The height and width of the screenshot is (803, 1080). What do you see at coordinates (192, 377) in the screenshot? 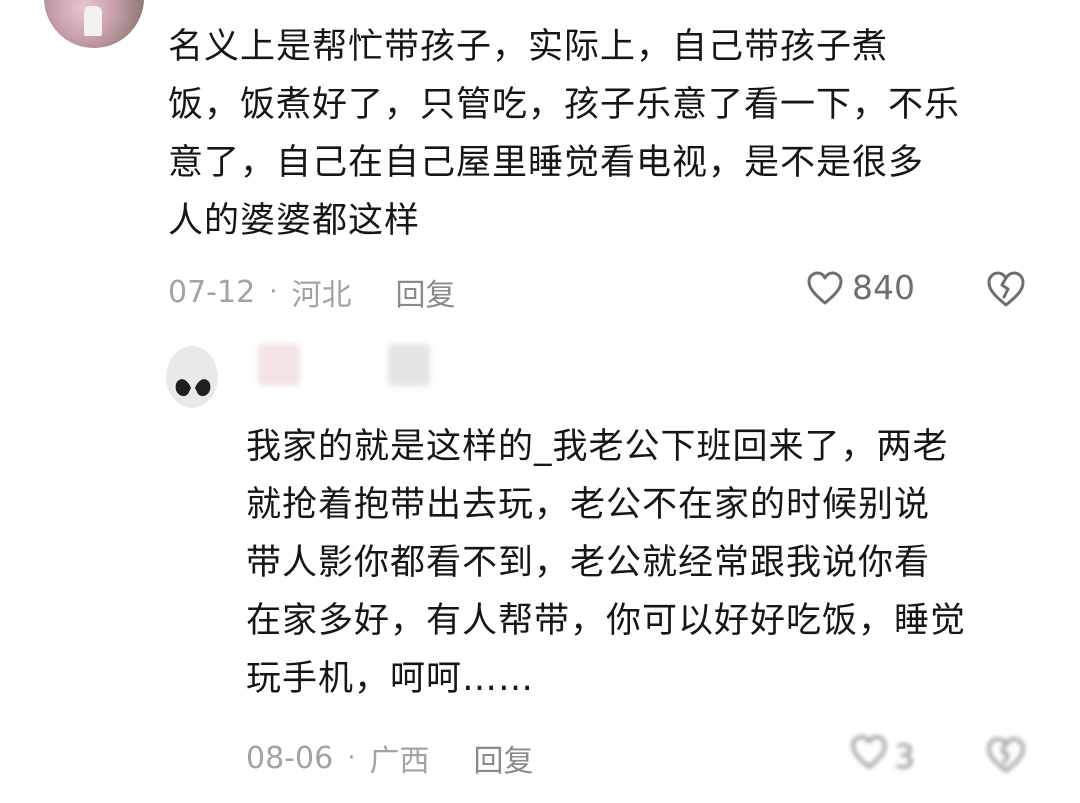
I see `replier-avatar` at bounding box center [192, 377].